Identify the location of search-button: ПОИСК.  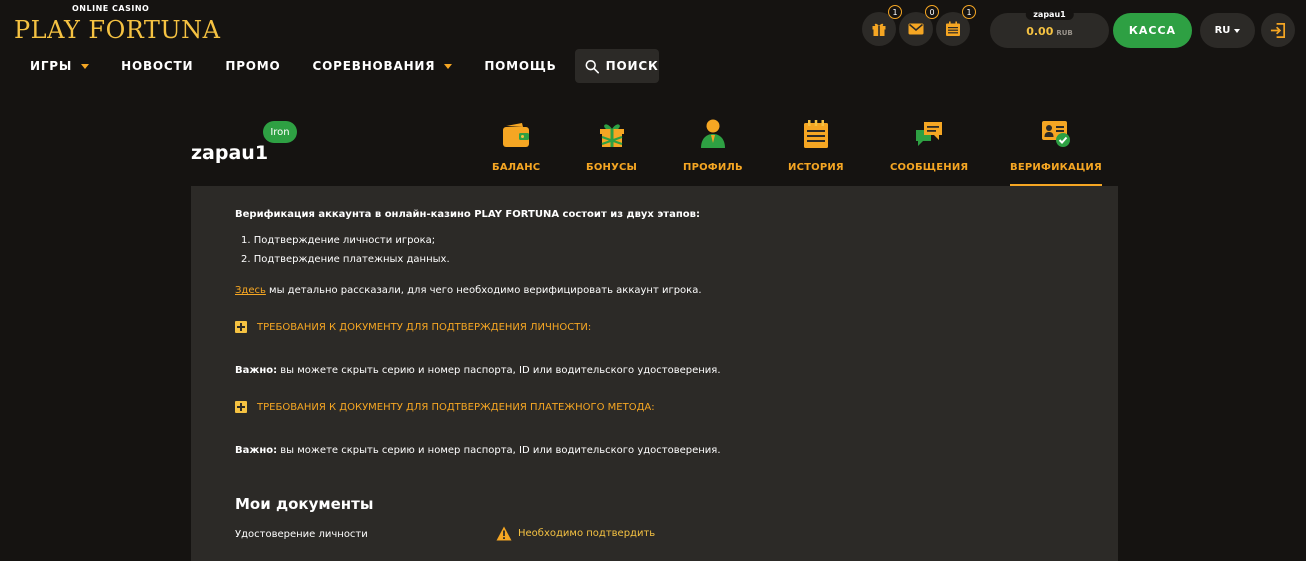
(616, 66).